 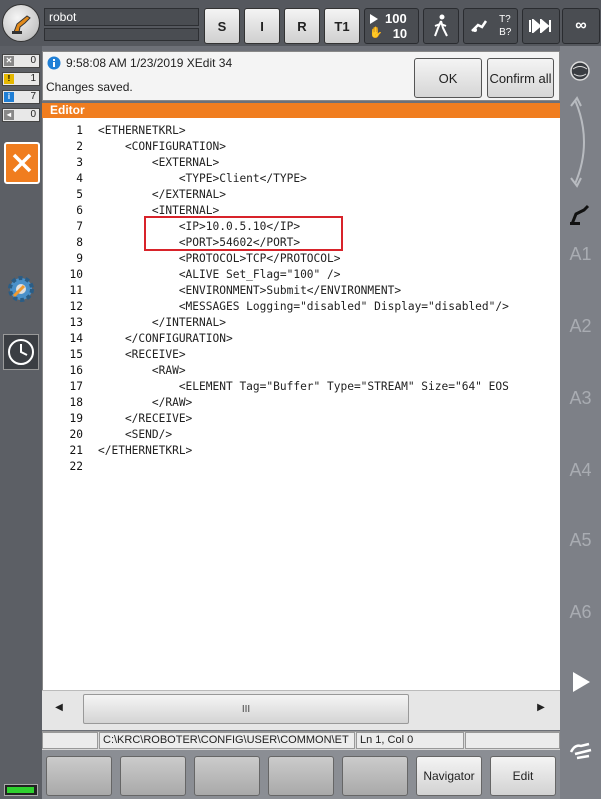 I want to click on code-line: 11 <ENVIRONMENT>Submit</ENVIRONMENT>, so click(x=276, y=291).